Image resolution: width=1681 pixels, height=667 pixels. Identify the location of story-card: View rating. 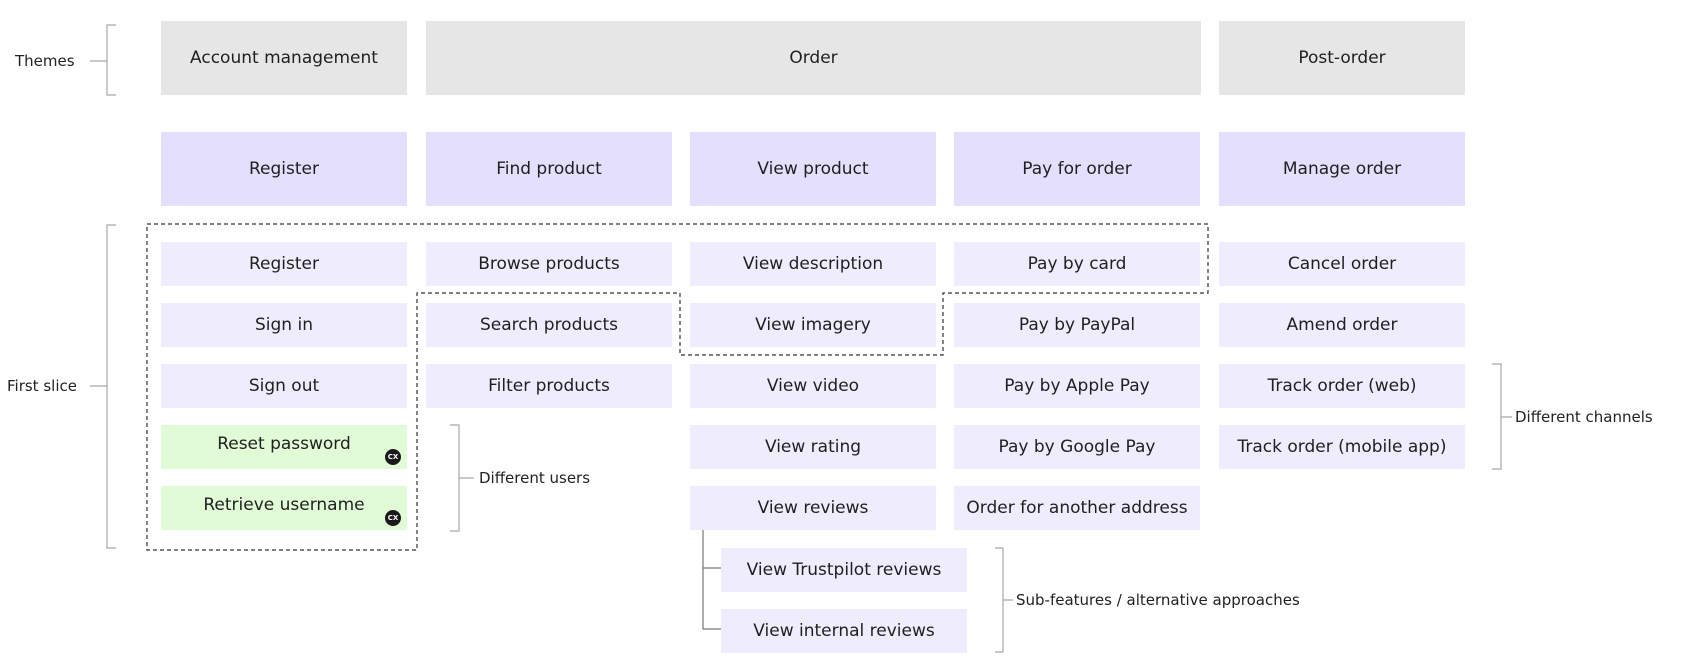
(813, 447).